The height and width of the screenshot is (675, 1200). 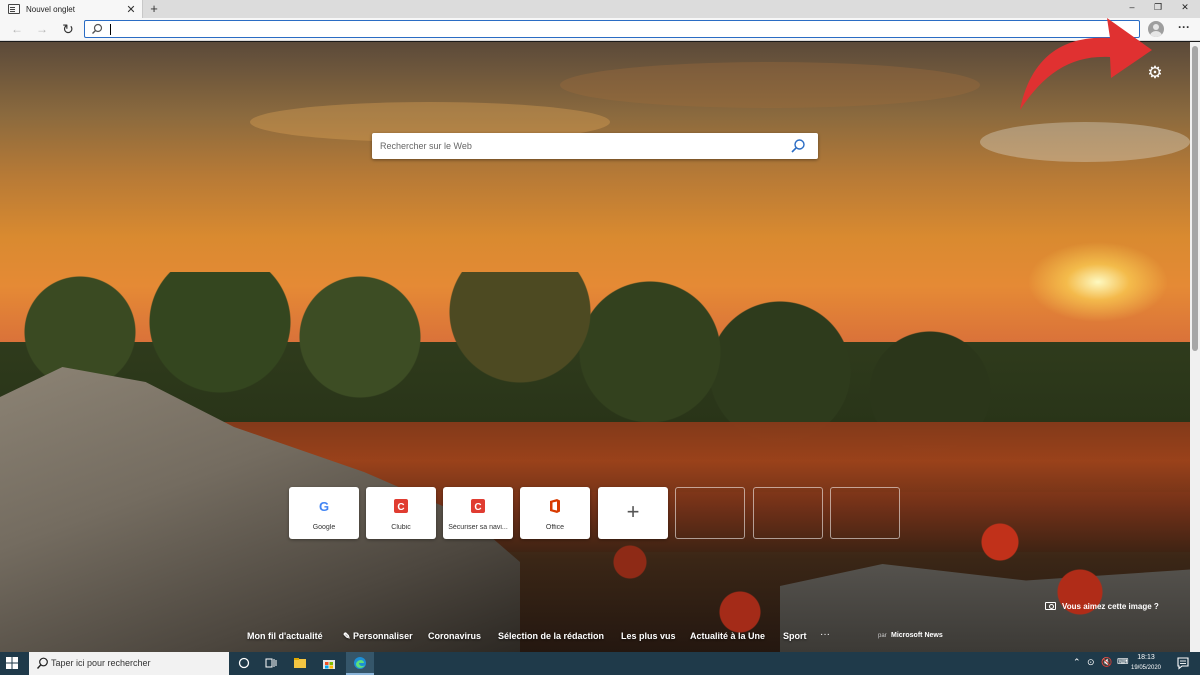 I want to click on refresh-button: ↻, so click(x=68, y=29).